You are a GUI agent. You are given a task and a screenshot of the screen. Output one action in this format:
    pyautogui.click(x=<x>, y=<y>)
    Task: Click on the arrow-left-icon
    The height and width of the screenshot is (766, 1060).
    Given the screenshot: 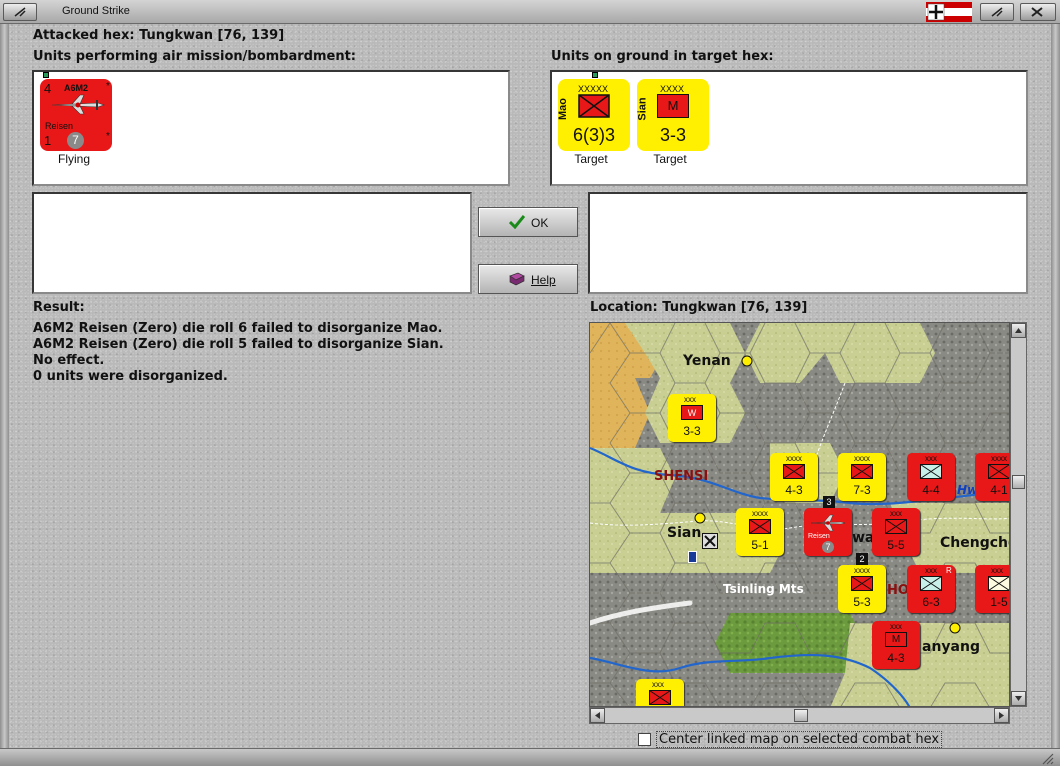 What is the action you would take?
    pyautogui.click(x=597, y=715)
    